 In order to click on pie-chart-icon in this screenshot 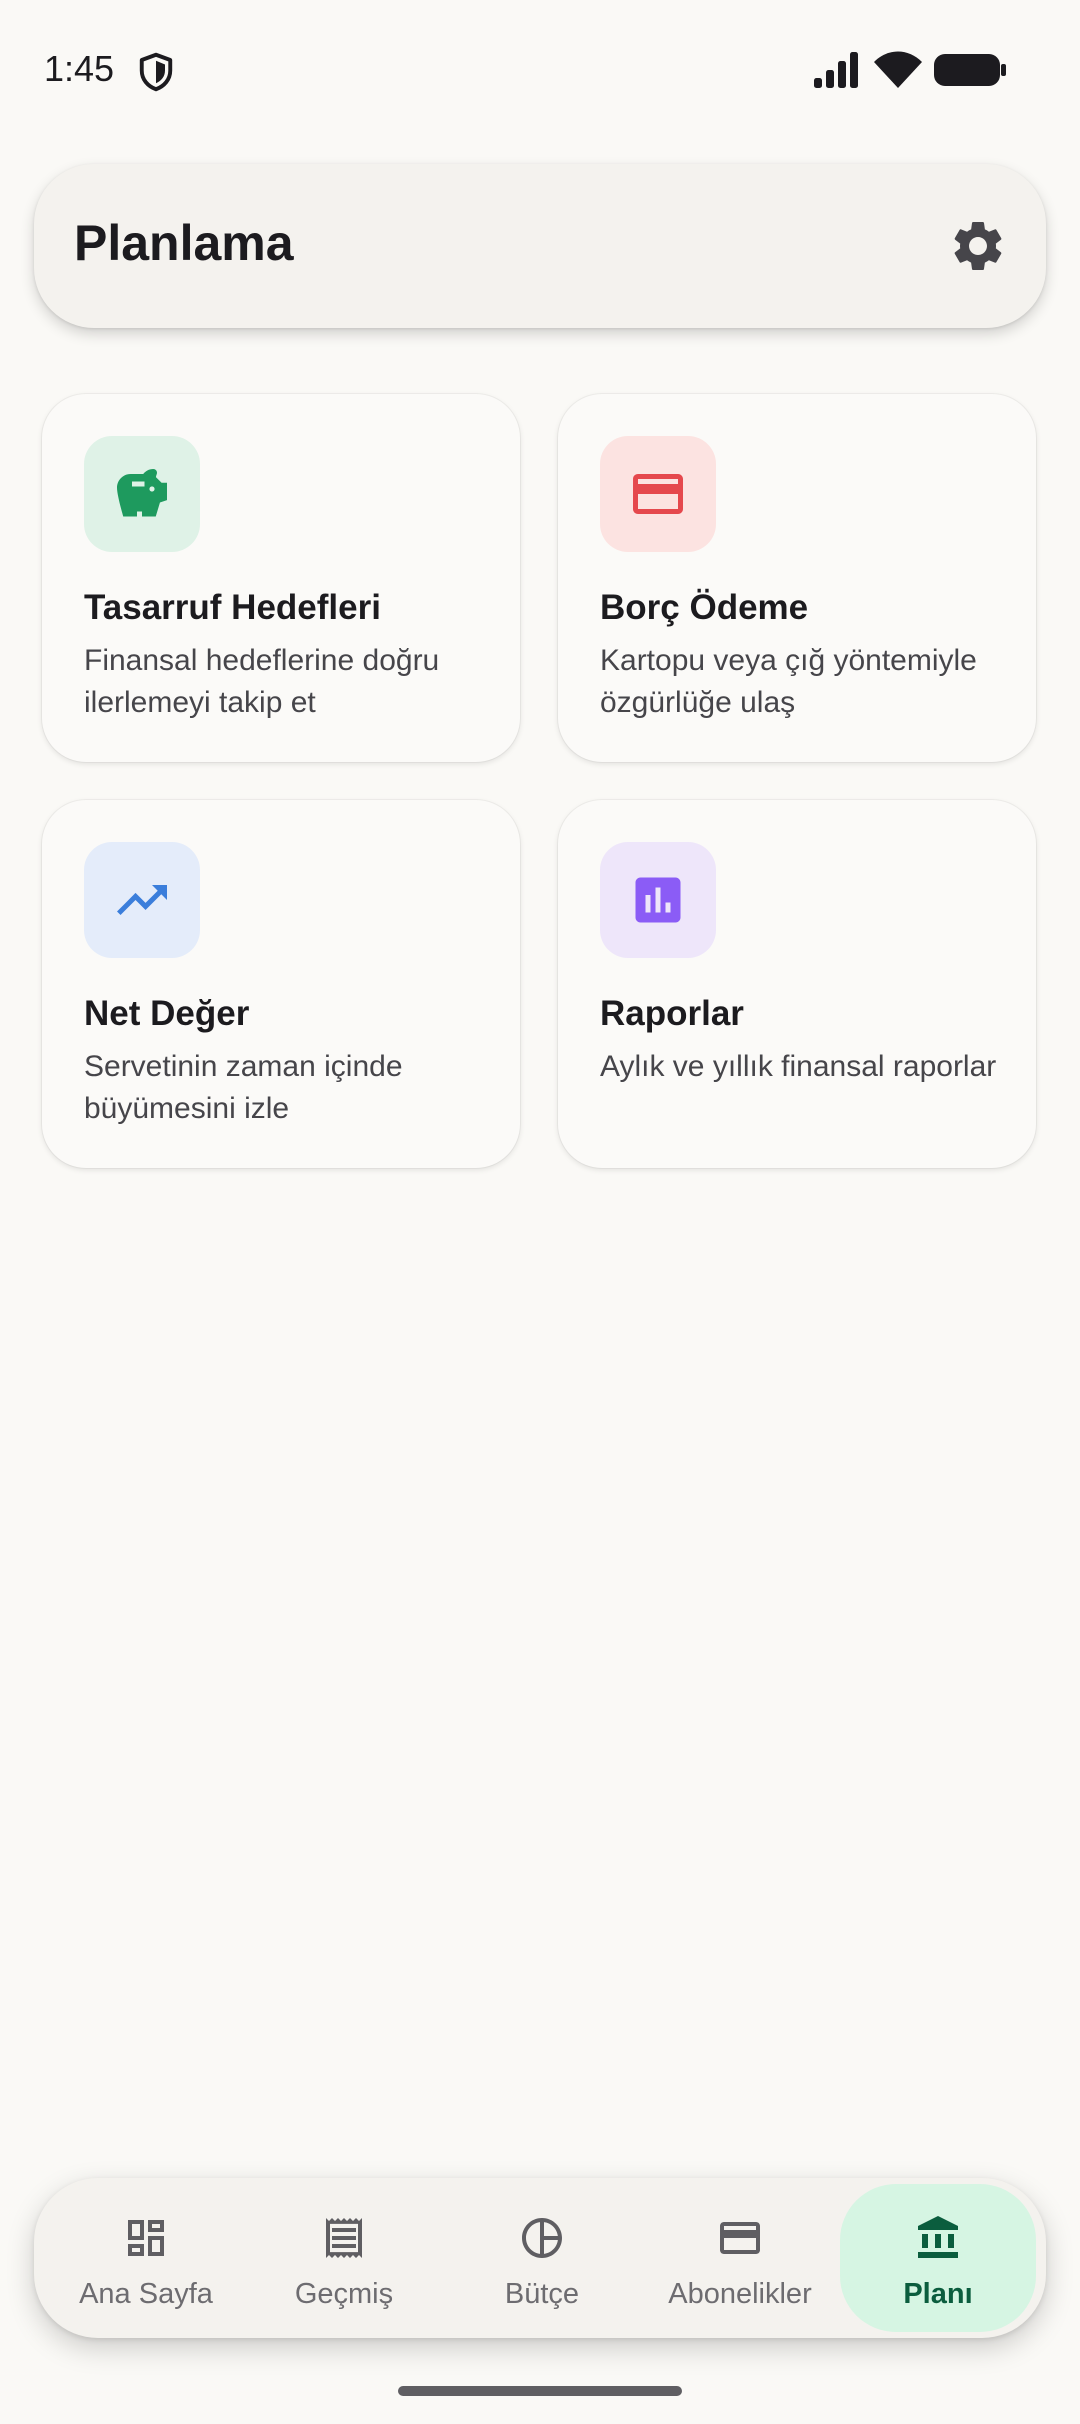, I will do `click(542, 2238)`.